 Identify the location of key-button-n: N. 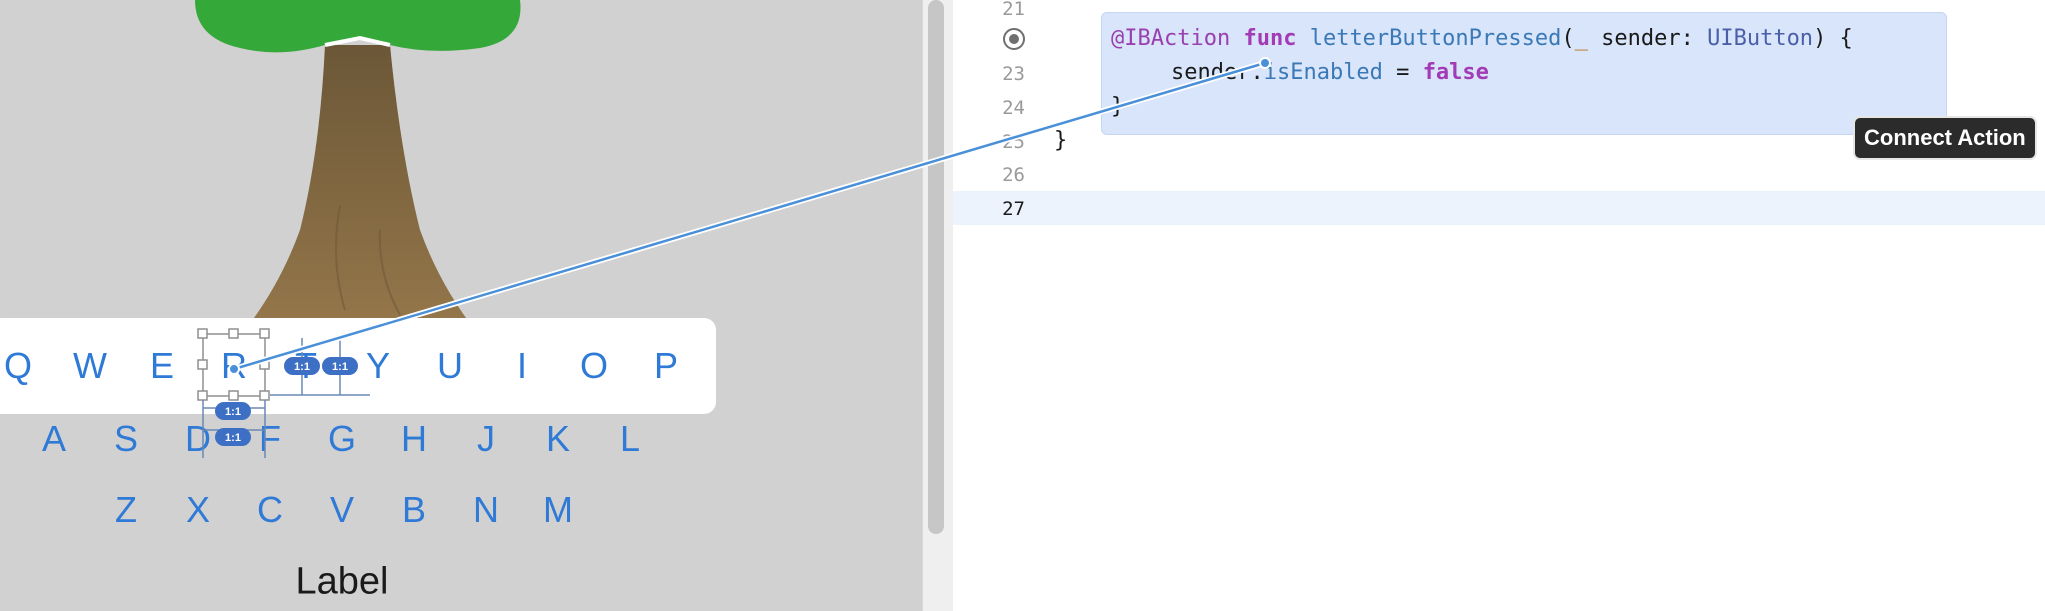
(486, 510).